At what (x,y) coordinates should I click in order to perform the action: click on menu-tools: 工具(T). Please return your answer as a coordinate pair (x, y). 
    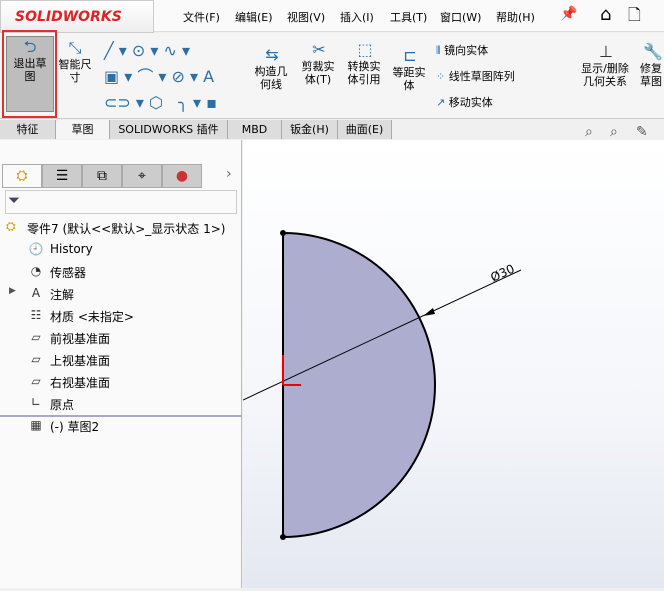
    Looking at the image, I should click on (408, 17).